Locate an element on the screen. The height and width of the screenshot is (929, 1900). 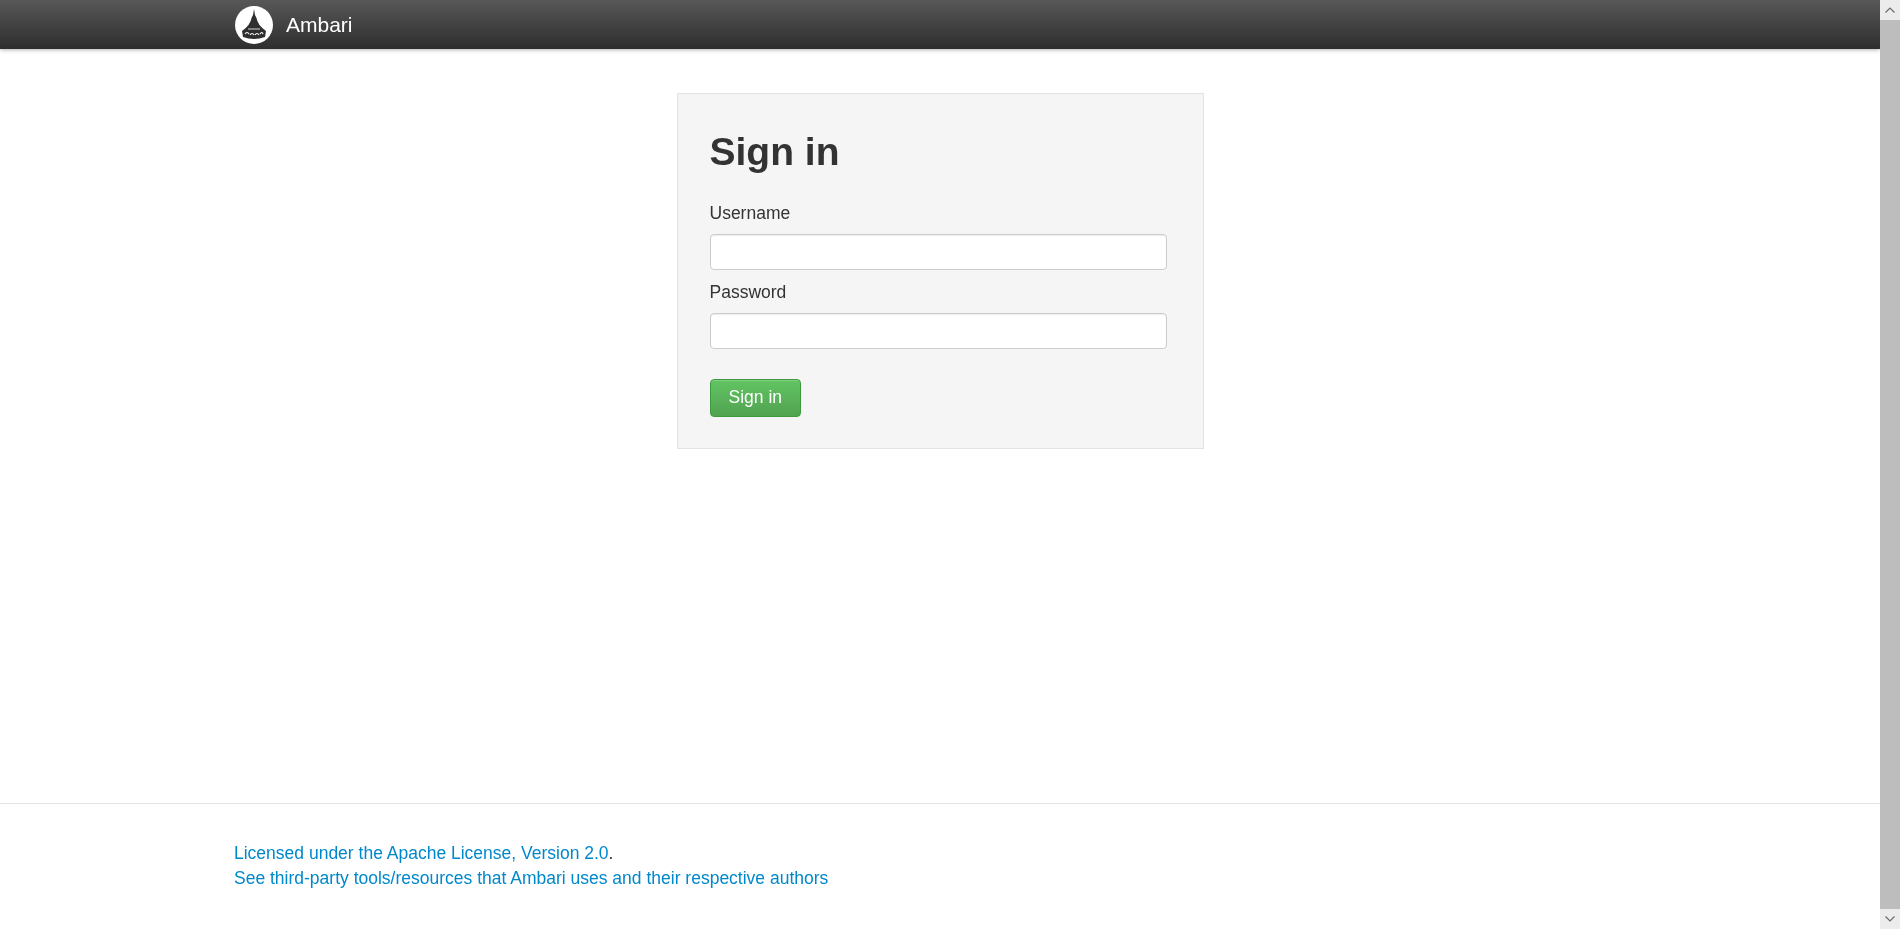
sign-in-heading: Sign in is located at coordinates (775, 151).